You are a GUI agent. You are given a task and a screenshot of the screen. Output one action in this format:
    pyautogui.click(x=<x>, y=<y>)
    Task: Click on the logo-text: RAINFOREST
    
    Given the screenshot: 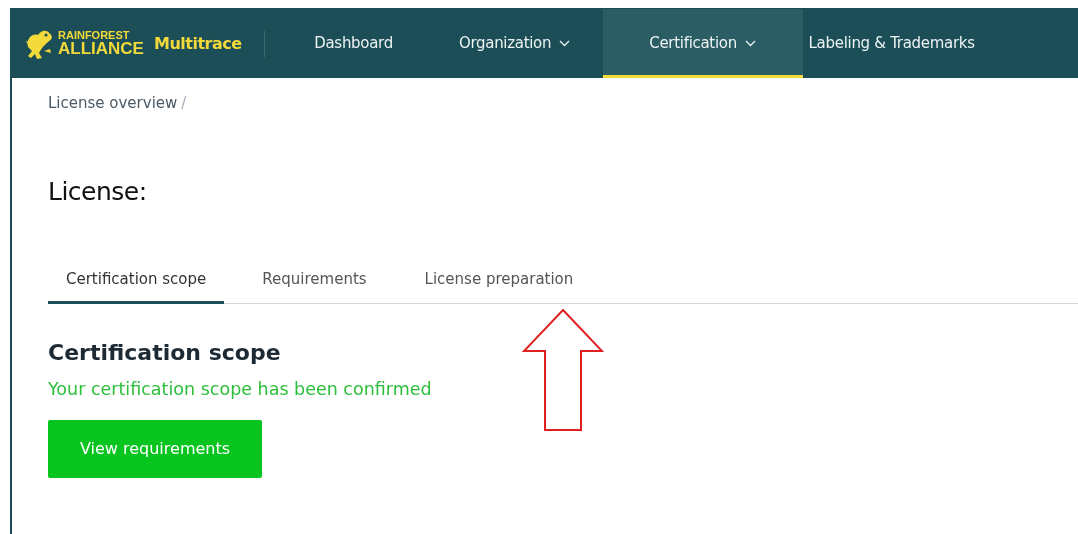 What is the action you would take?
    pyautogui.click(x=94, y=35)
    